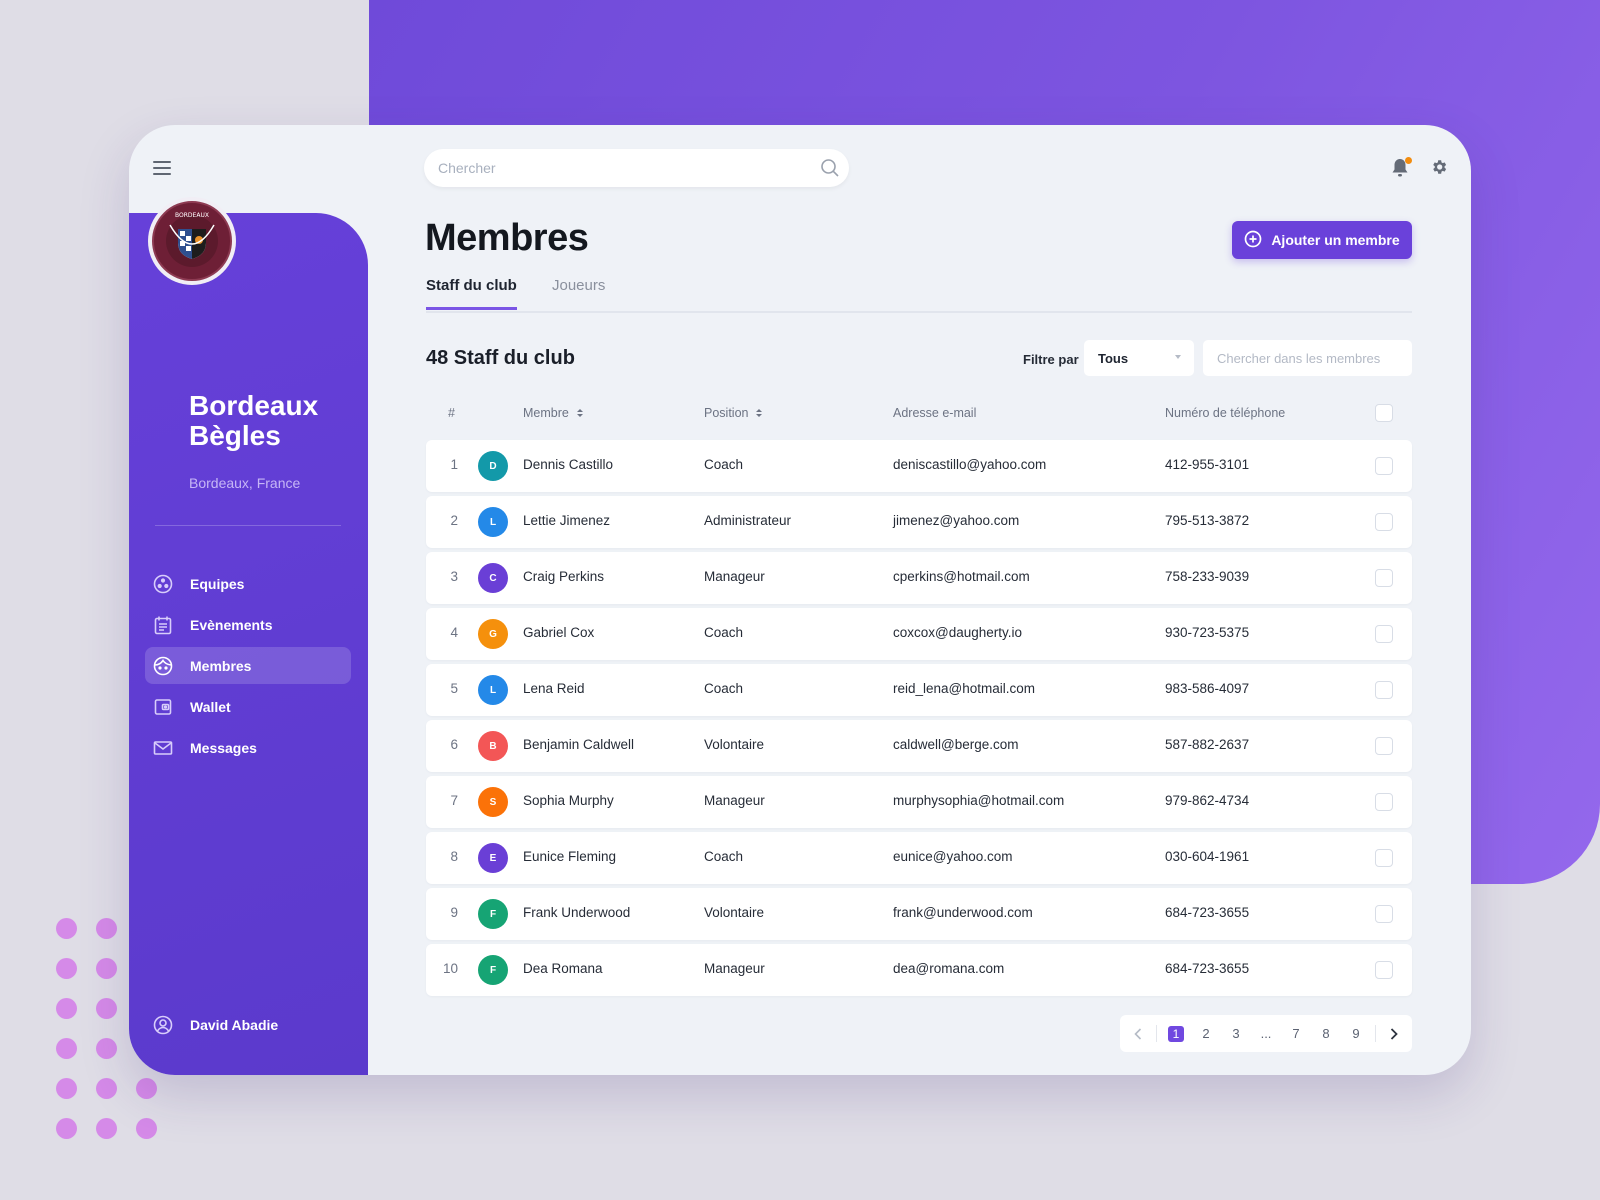 The height and width of the screenshot is (1200, 1600). I want to click on search-input, so click(604, 168).